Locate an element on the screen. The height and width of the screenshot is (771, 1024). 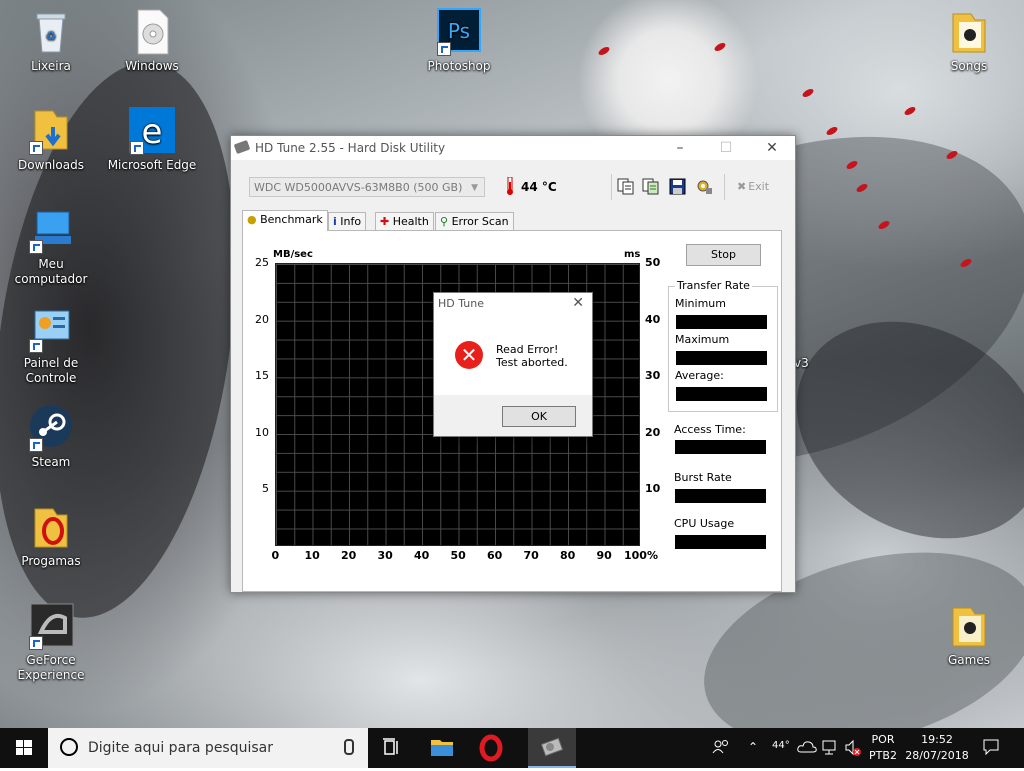
show-hidden-icons-button: ⌃ is located at coordinates (753, 747).